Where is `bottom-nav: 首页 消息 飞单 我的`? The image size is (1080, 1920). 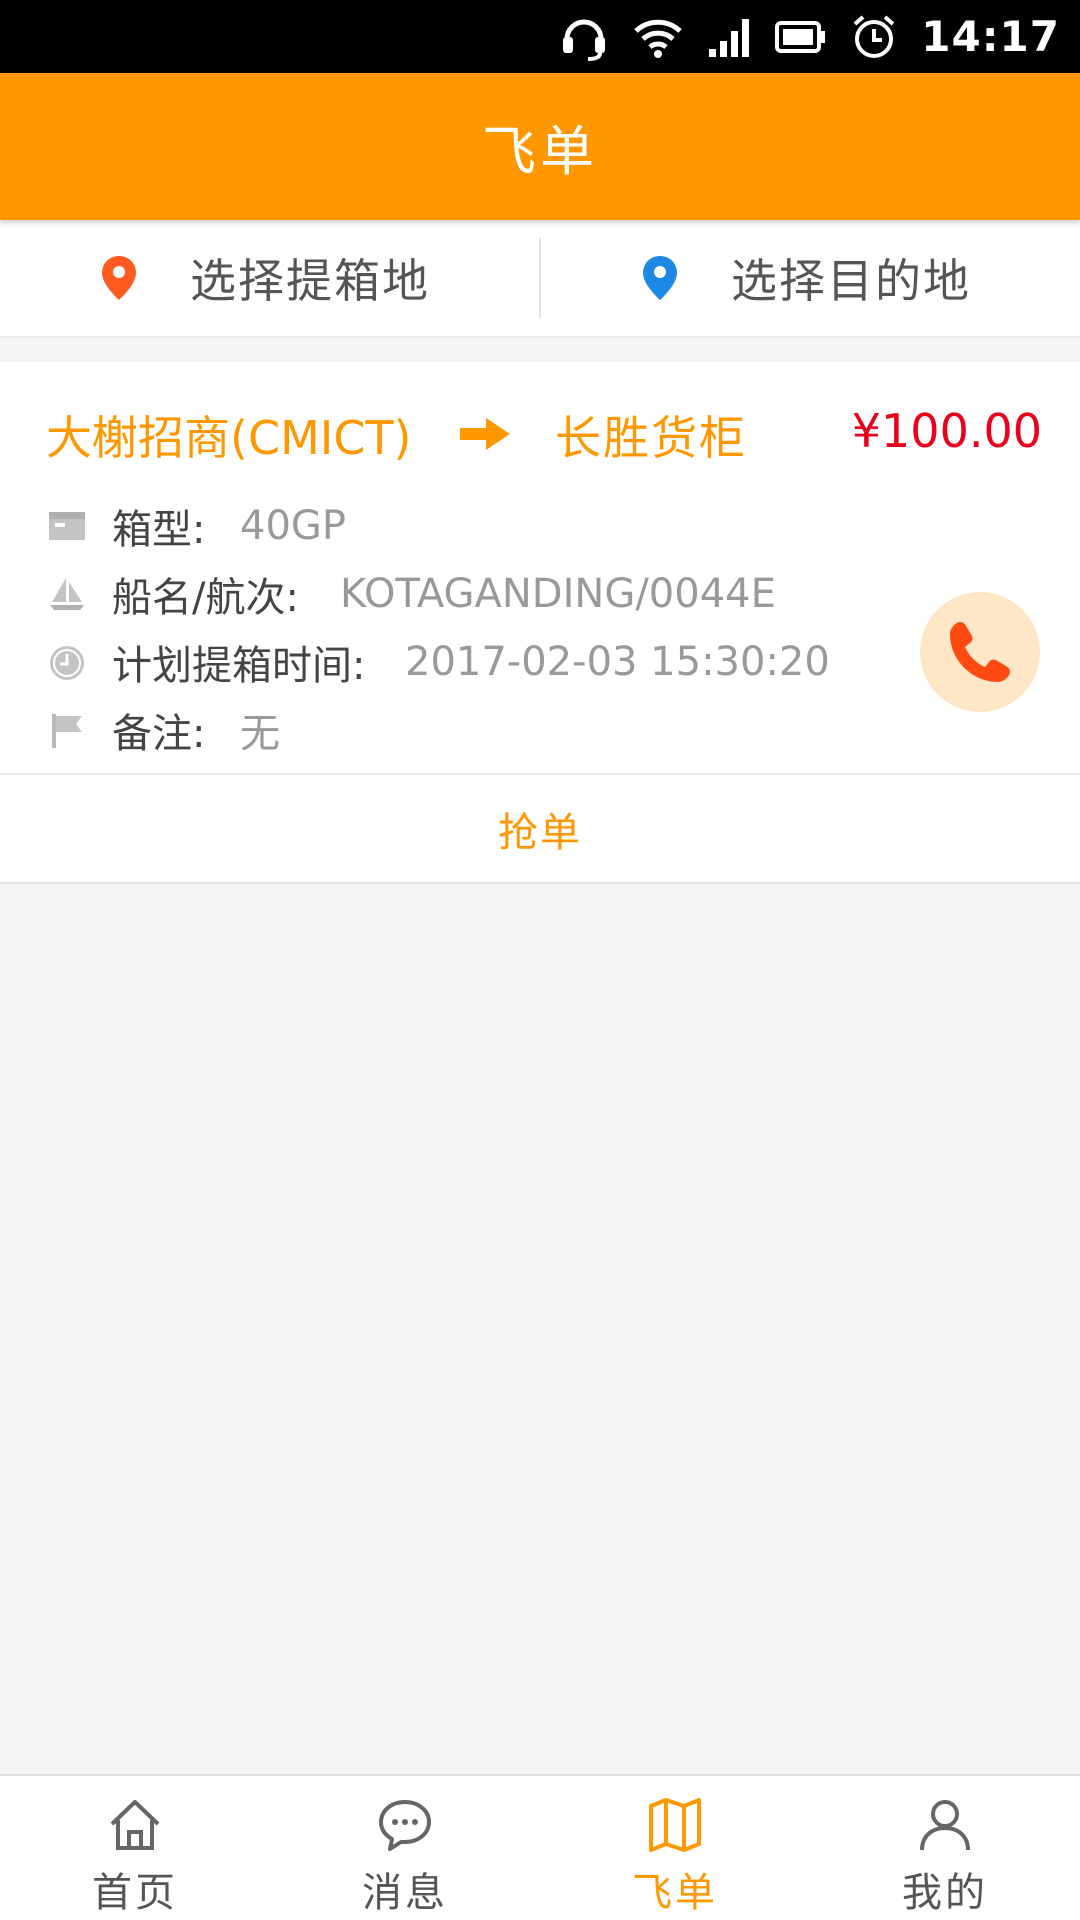
bottom-nav: 首页 消息 飞单 我的 is located at coordinates (540, 1847).